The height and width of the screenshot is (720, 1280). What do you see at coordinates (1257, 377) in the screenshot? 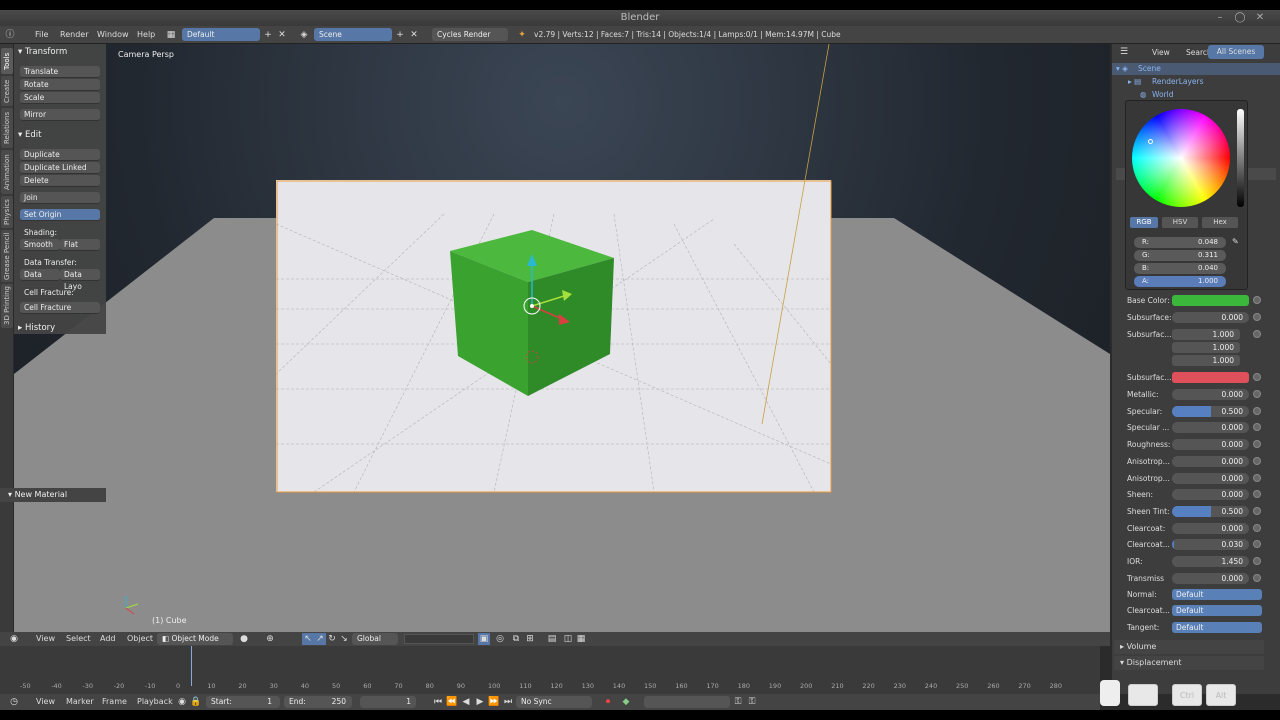
I see `subsurface-color-link-icon` at bounding box center [1257, 377].